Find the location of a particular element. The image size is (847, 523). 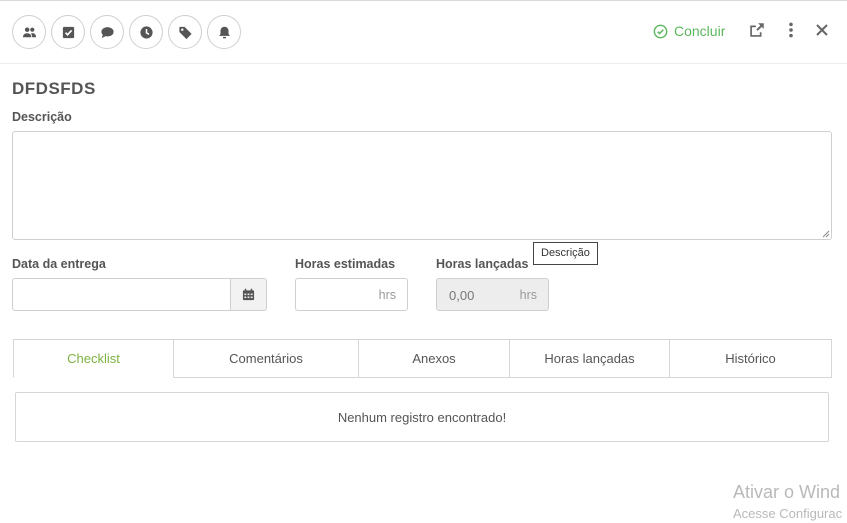

windows-activation-subtitle: Acesse Configurac is located at coordinates (788, 513).